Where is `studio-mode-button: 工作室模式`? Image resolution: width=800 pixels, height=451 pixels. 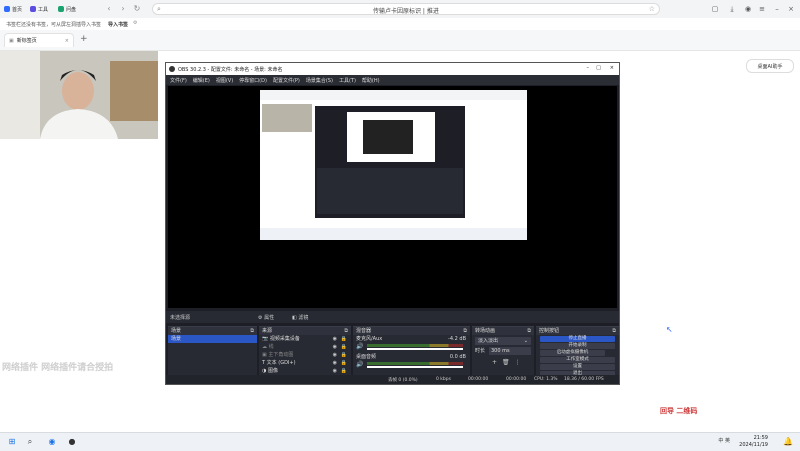
studio-mode-button: 工作室模式 is located at coordinates (577, 360).